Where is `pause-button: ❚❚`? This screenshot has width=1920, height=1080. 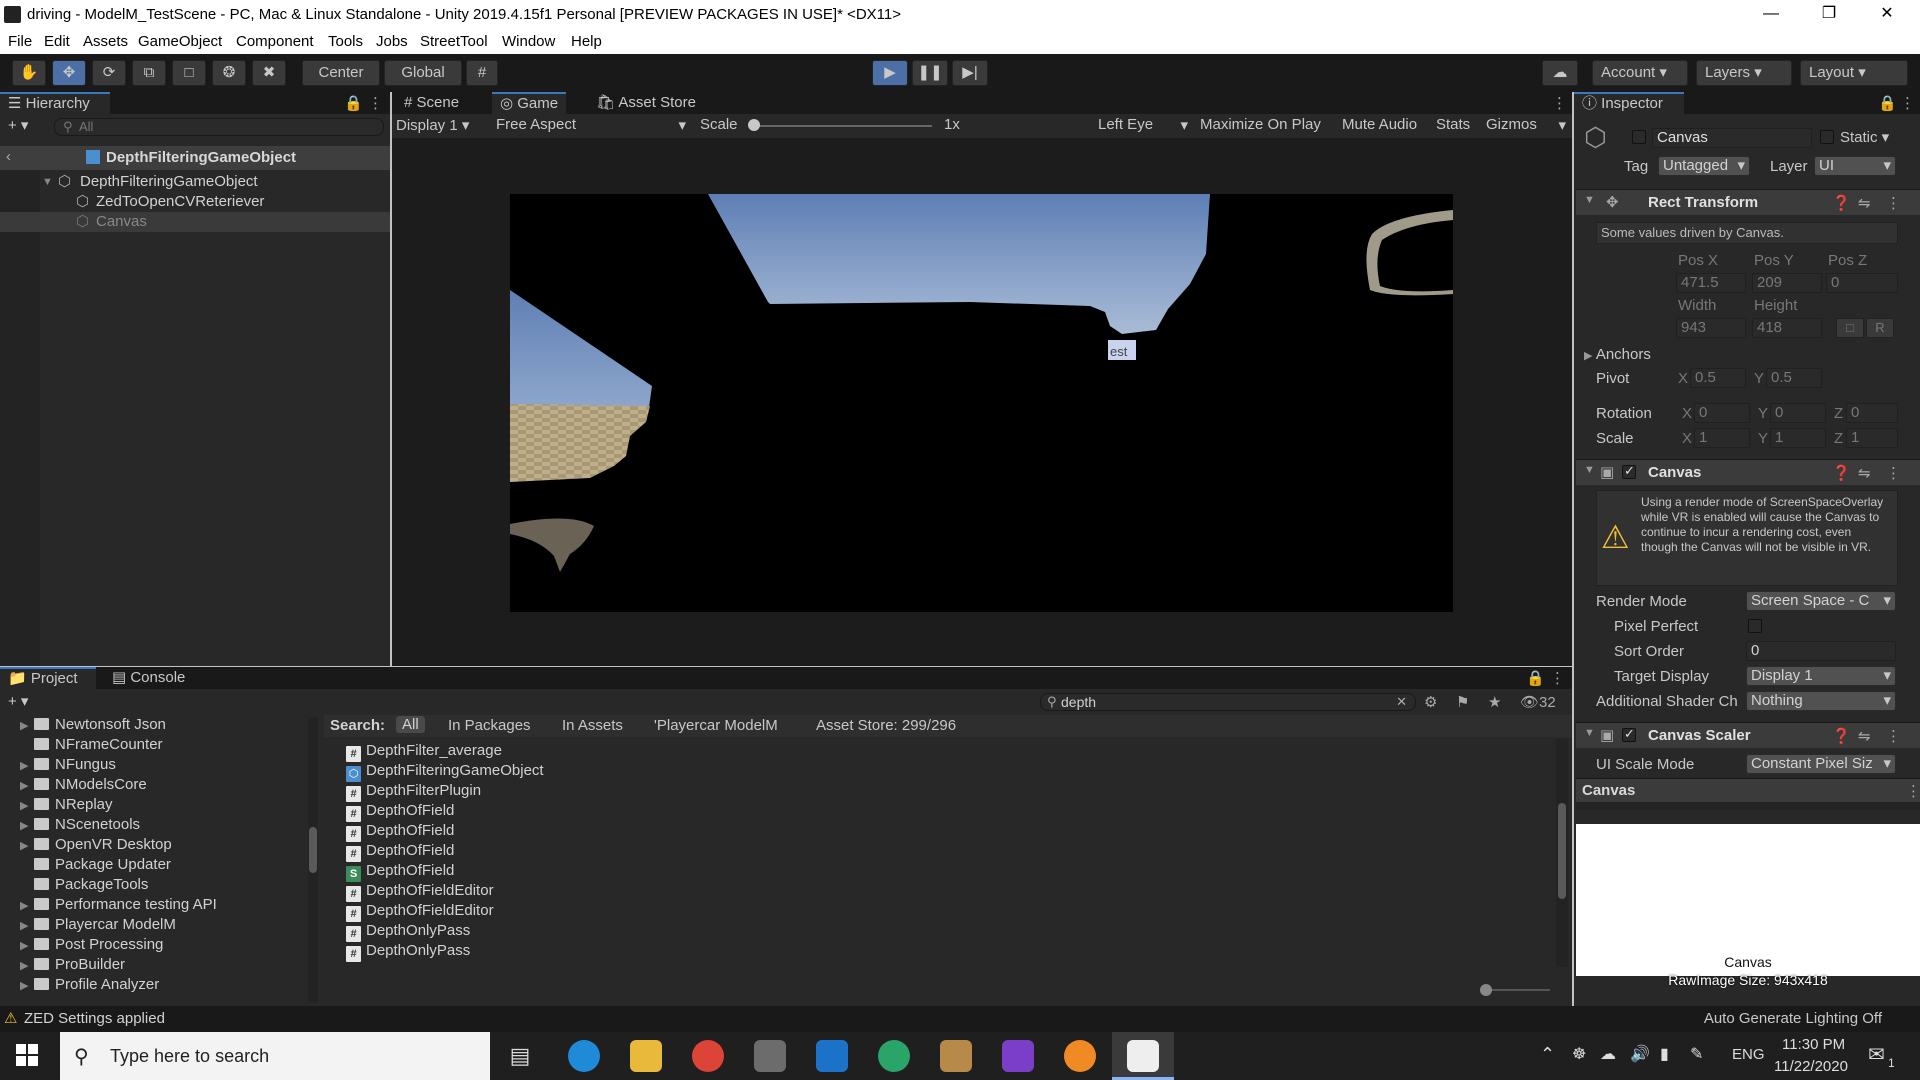
pause-button: ❚❚ is located at coordinates (930, 73).